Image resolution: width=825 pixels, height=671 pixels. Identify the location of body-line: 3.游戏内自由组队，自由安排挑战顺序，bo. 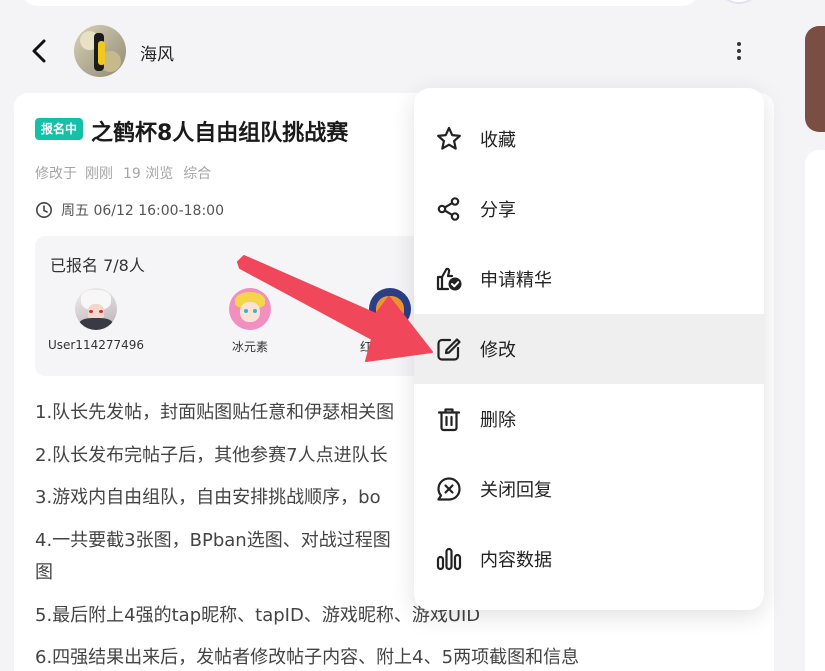
(208, 497).